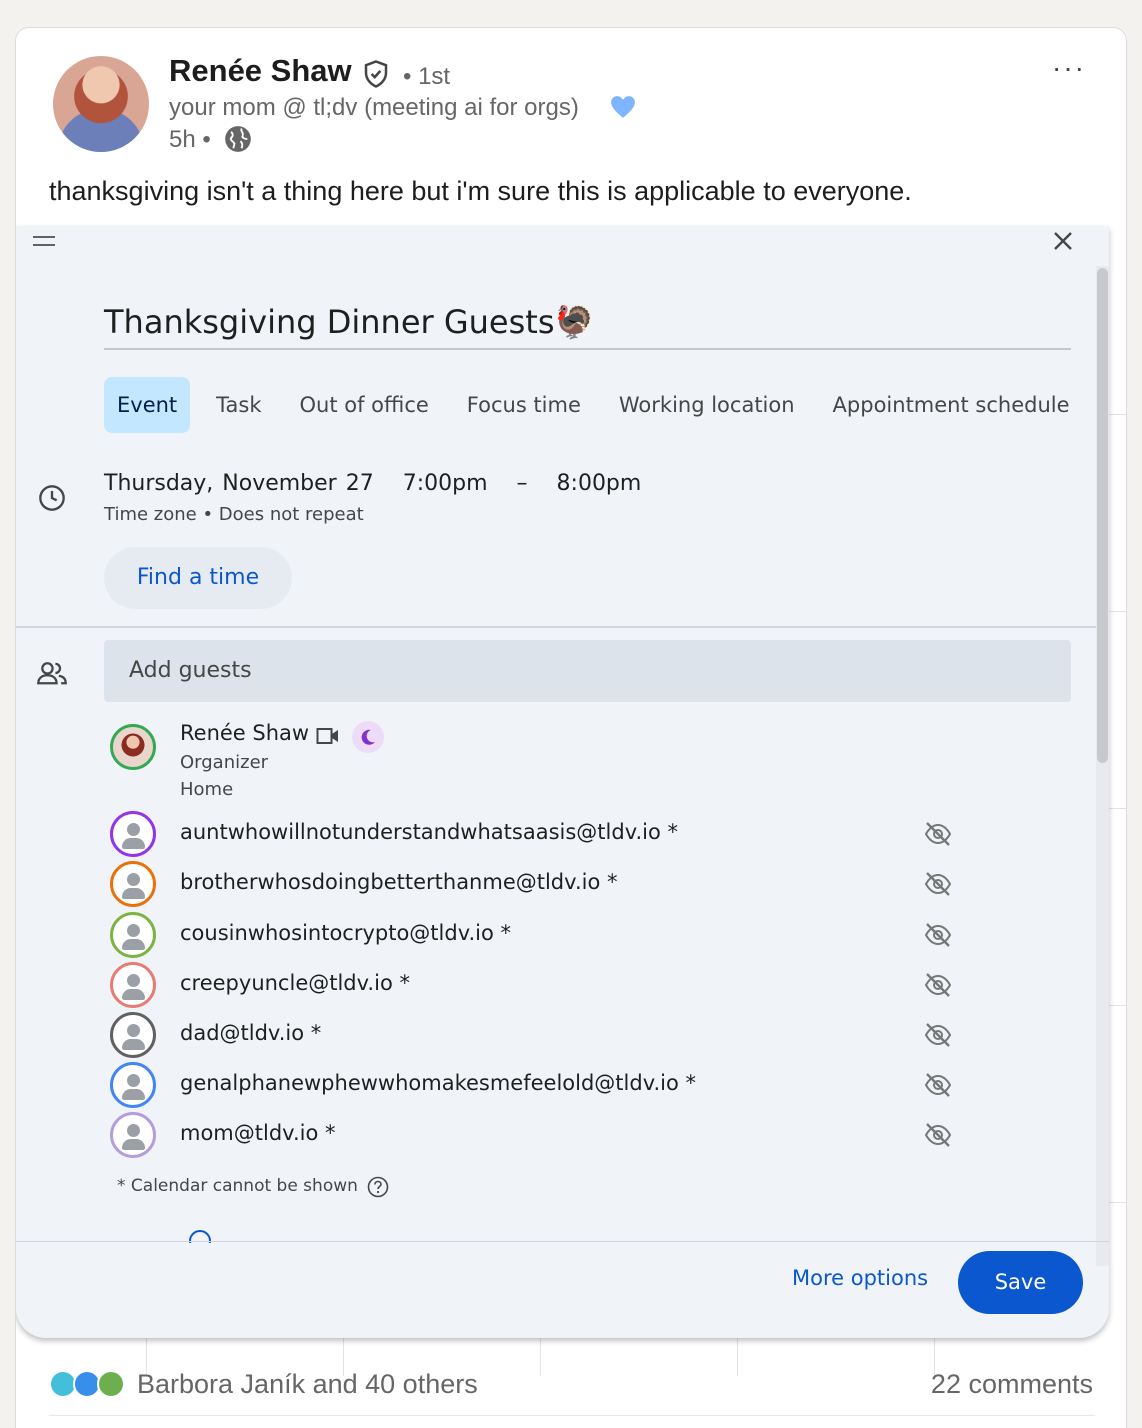  What do you see at coordinates (562, 1241) in the screenshot?
I see `dialog-footer-divider` at bounding box center [562, 1241].